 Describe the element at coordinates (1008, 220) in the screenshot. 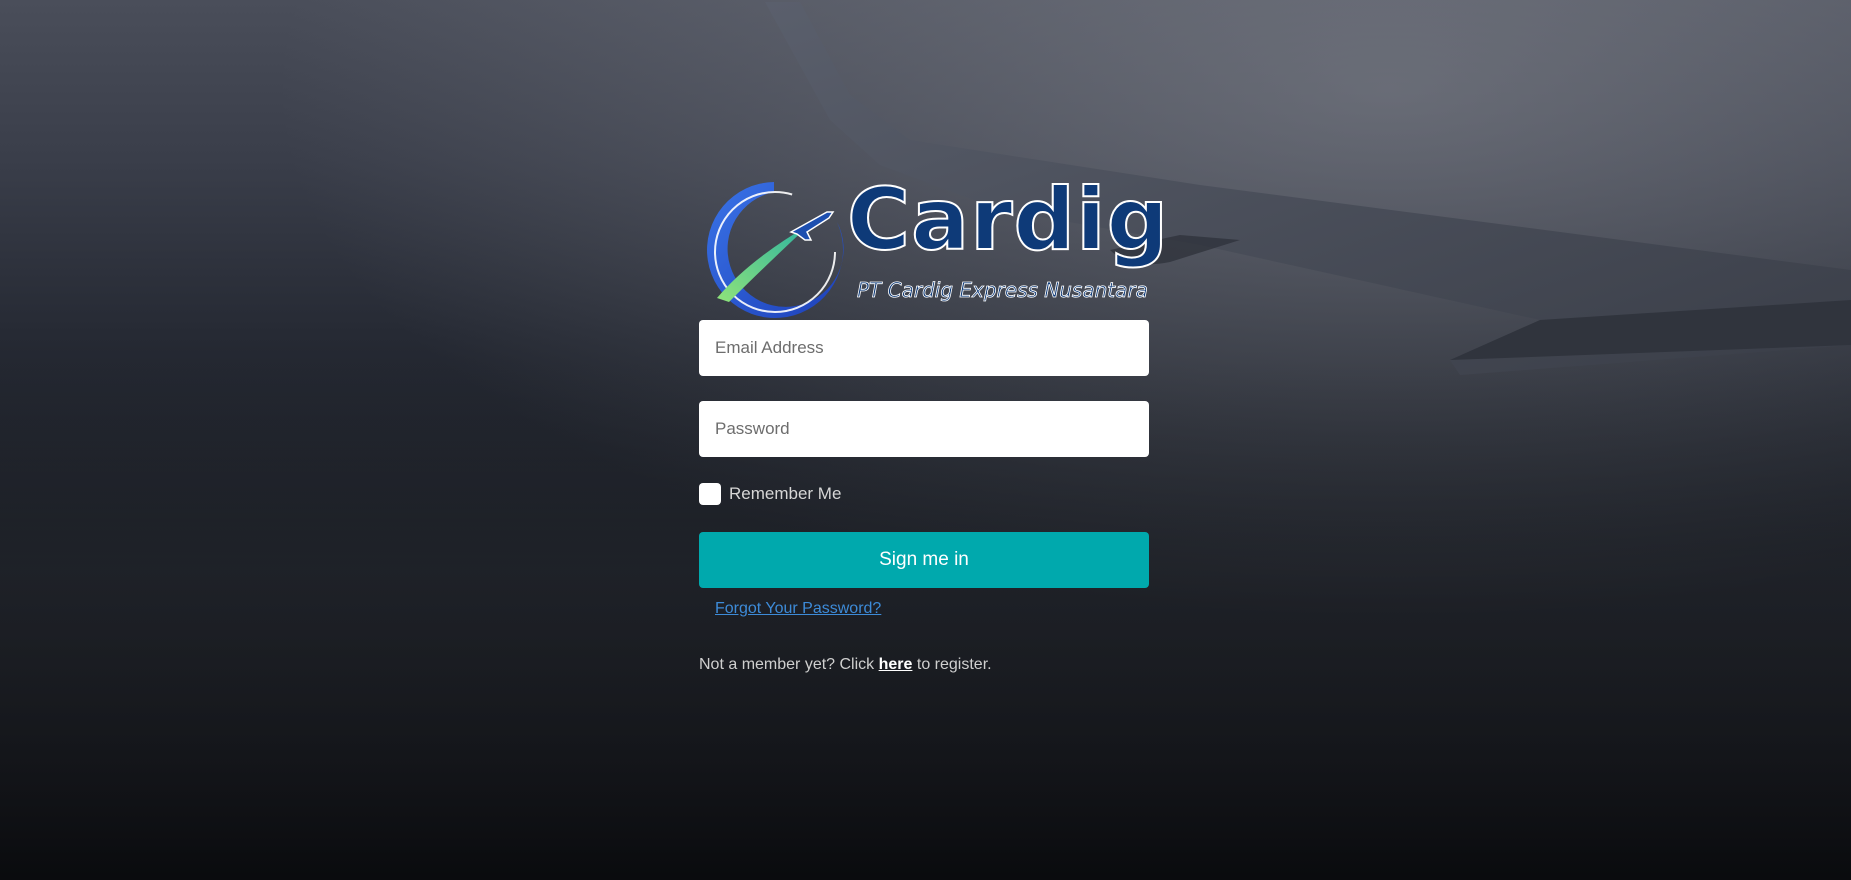

I see `brand-wordmark: Cardig` at that location.